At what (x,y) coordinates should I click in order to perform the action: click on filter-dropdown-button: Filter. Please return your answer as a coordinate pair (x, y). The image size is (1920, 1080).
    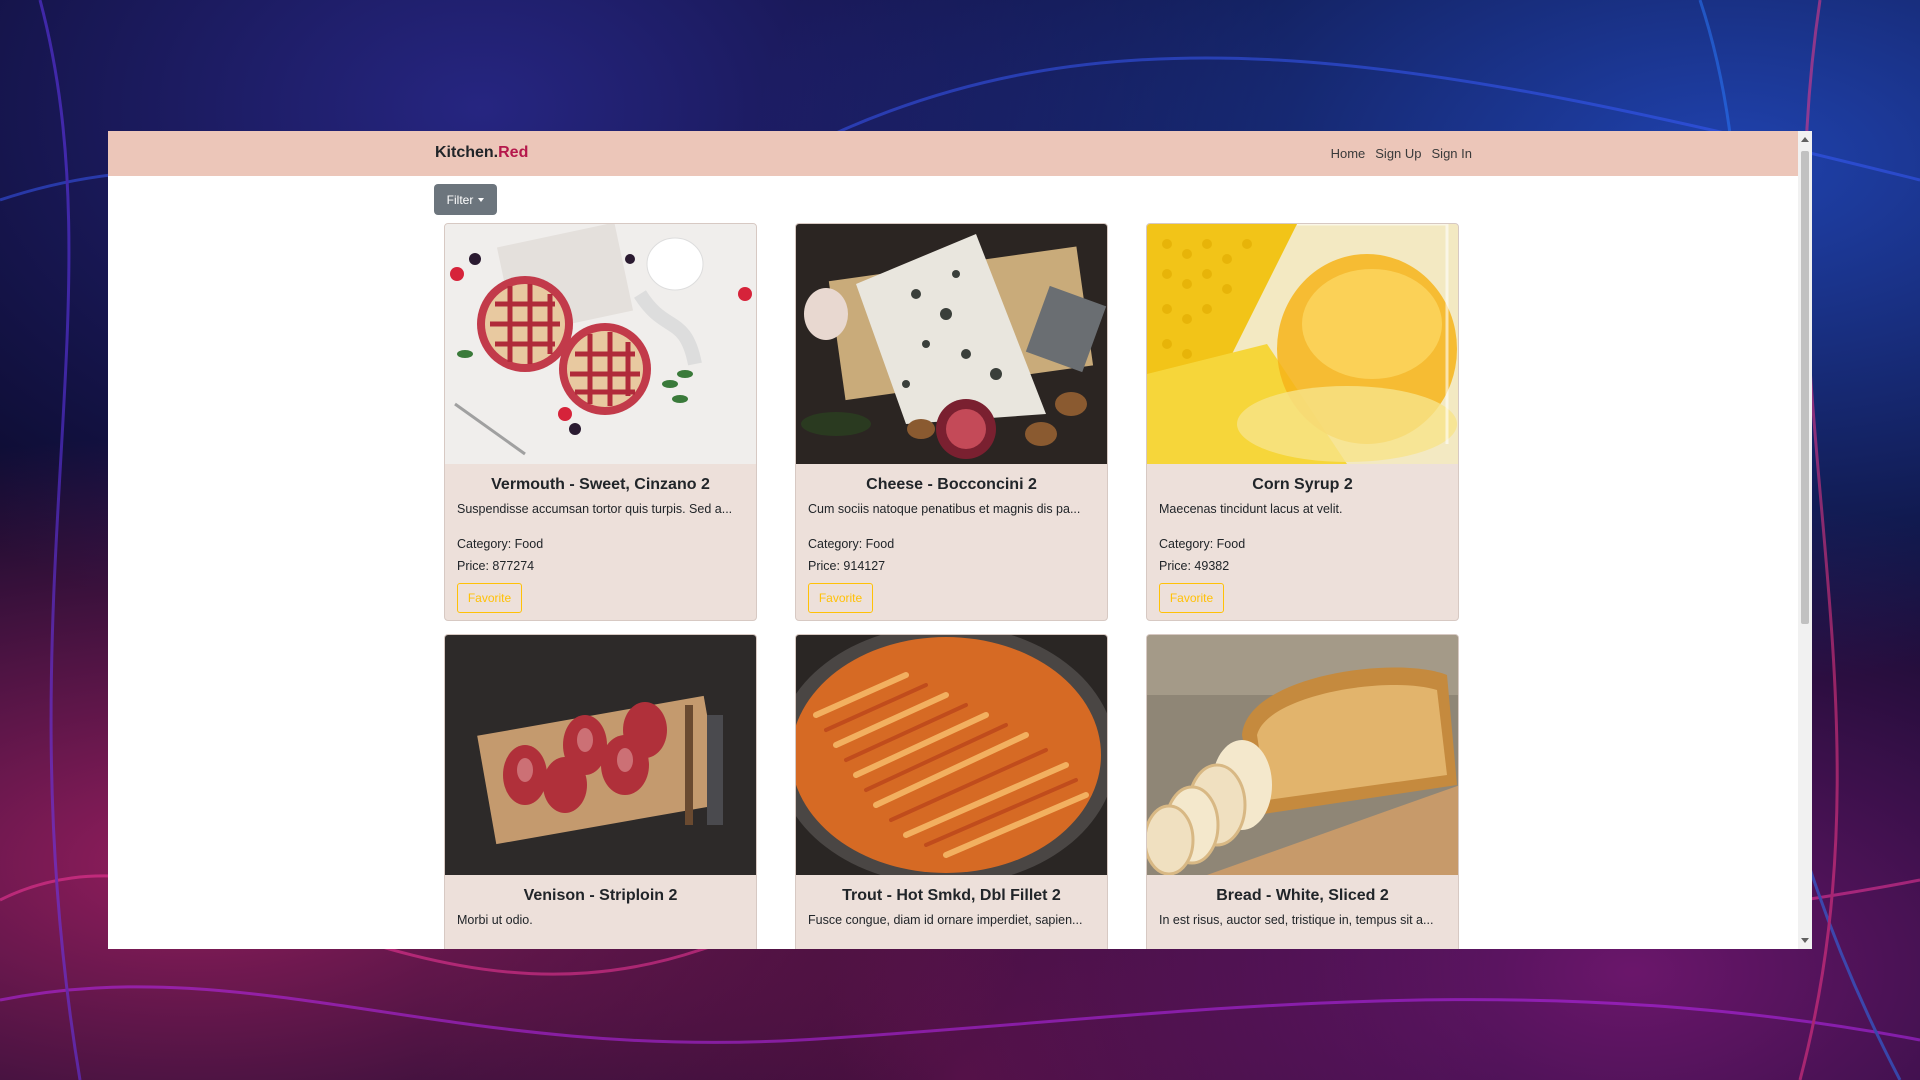
    Looking at the image, I should click on (465, 199).